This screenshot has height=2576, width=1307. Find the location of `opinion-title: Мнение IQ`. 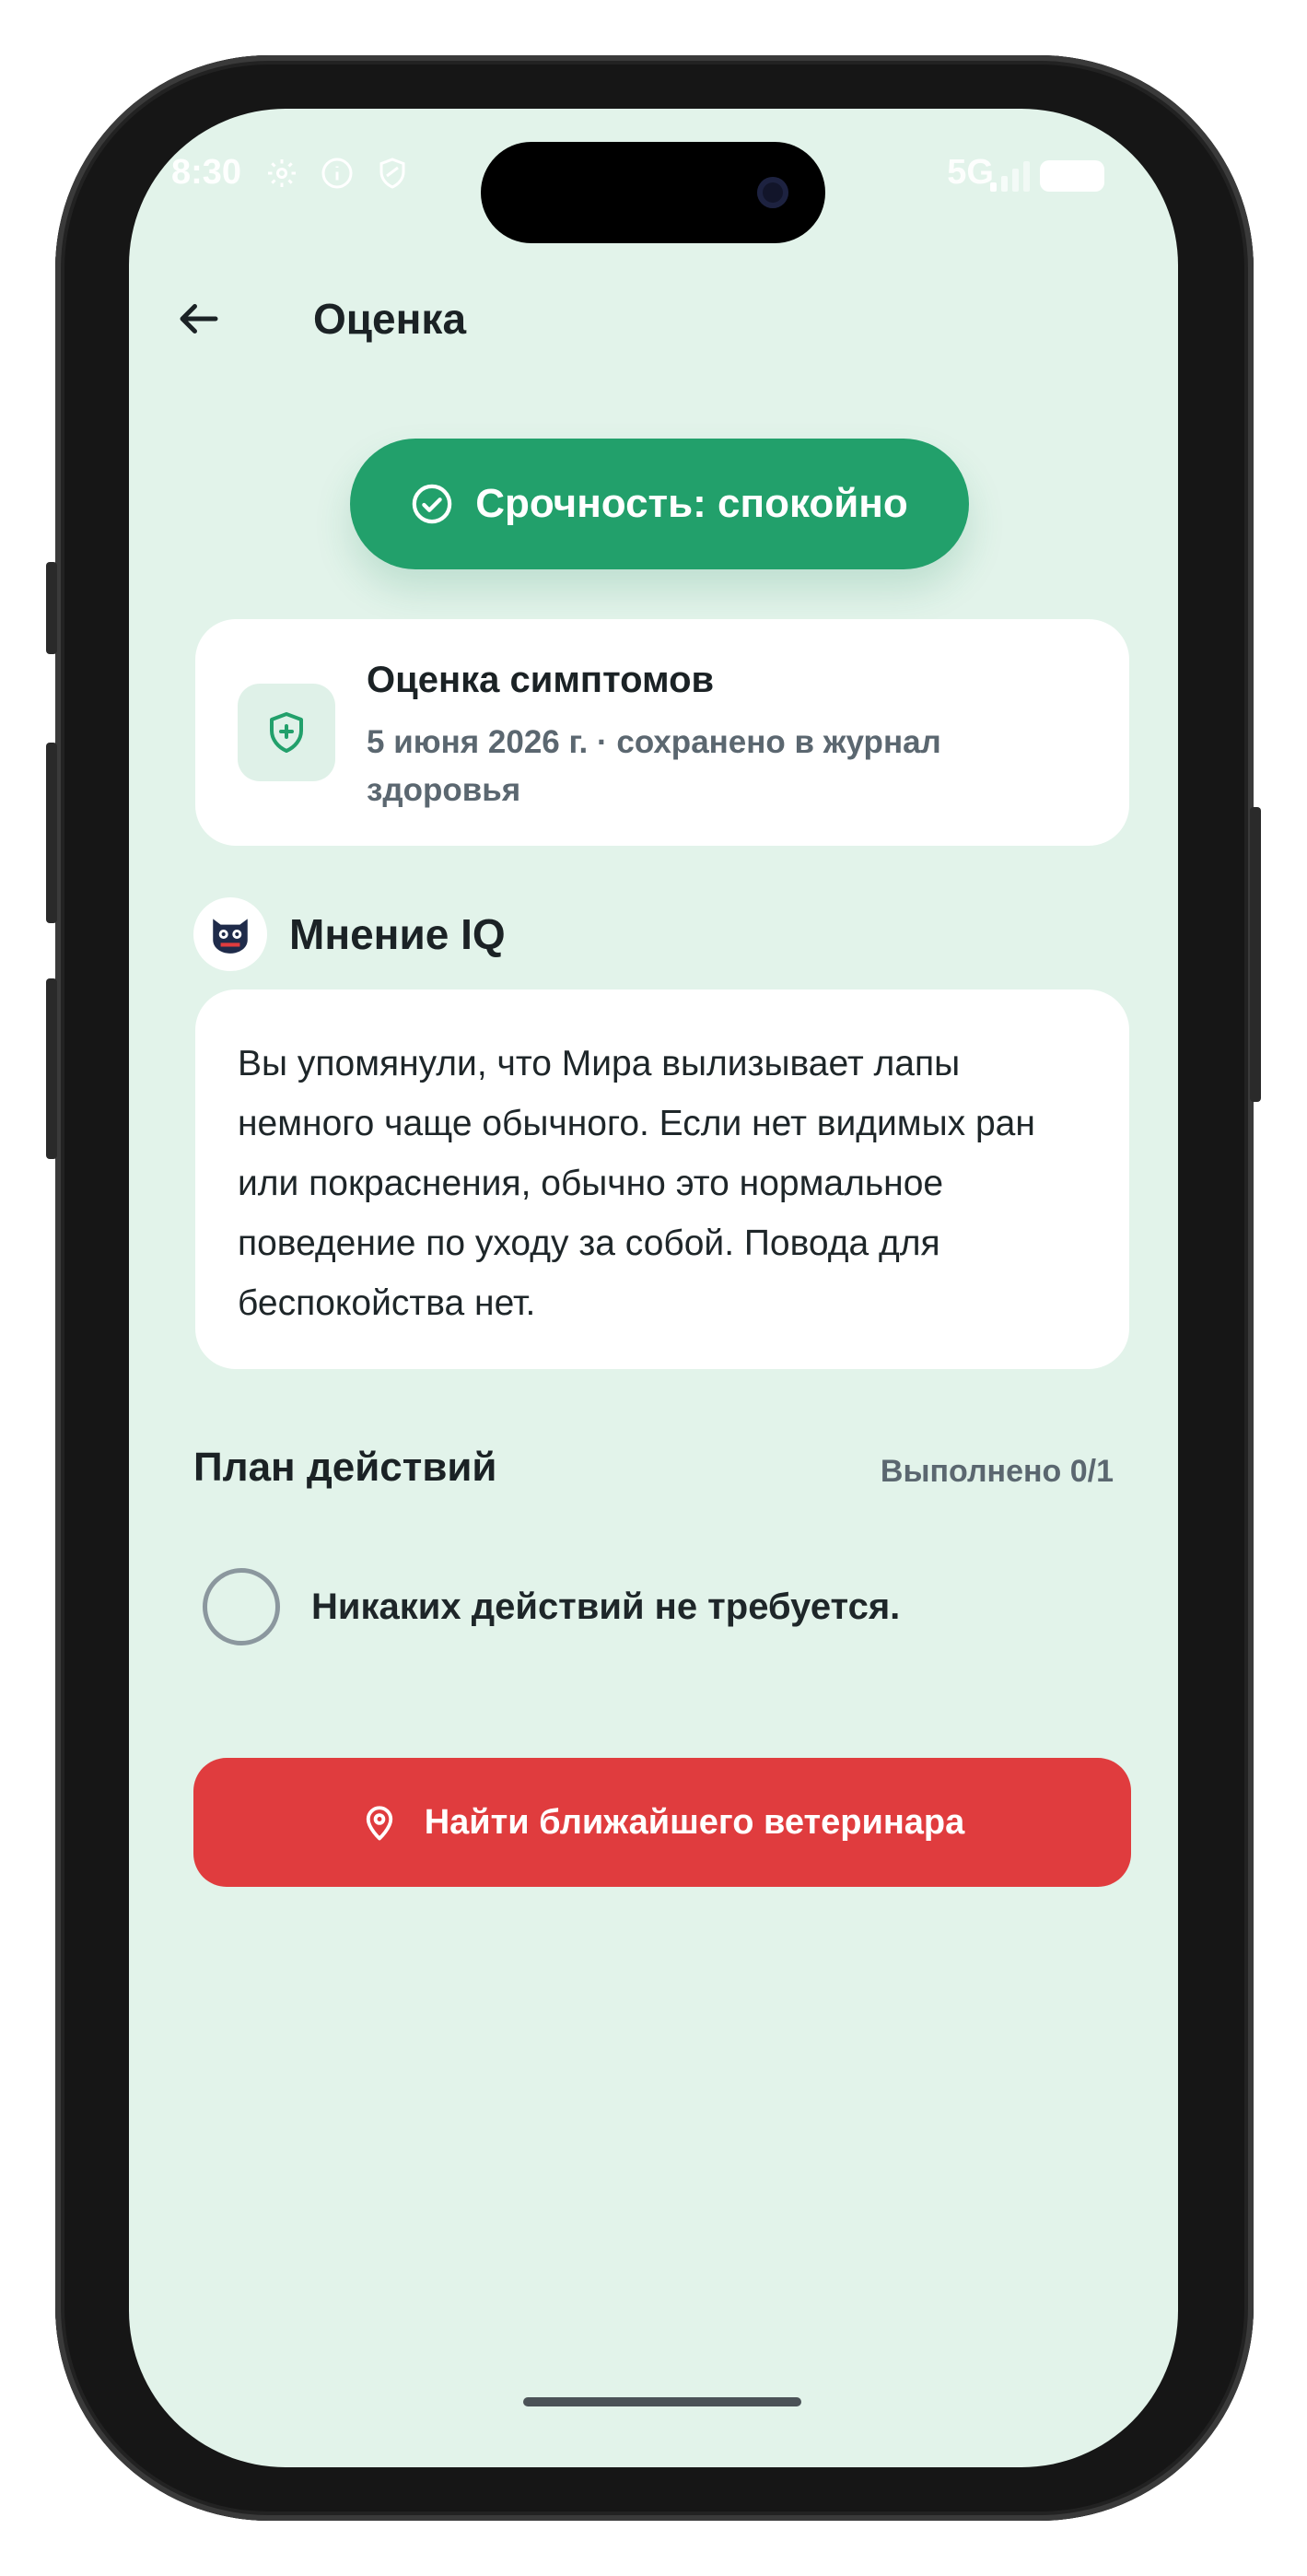

opinion-title: Мнение IQ is located at coordinates (398, 934).